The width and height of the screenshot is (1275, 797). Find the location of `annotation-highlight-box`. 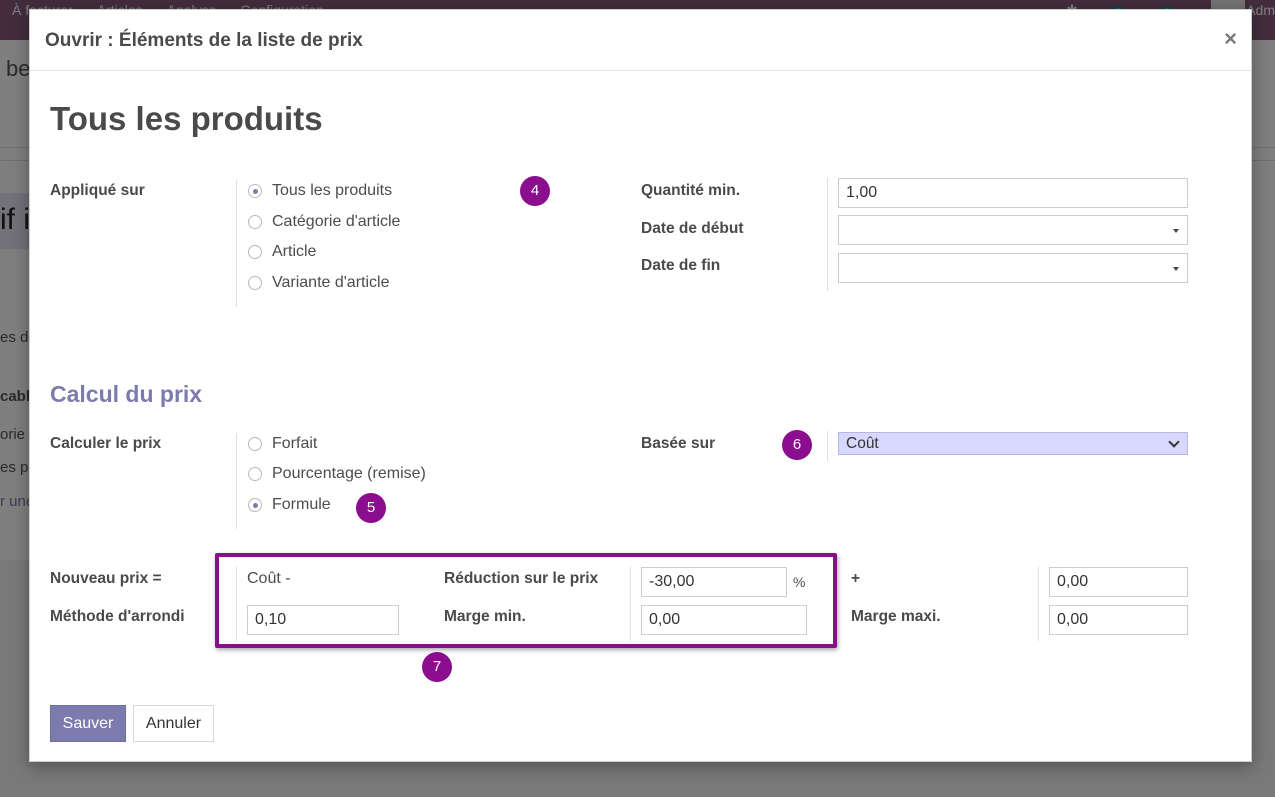

annotation-highlight-box is located at coordinates (526, 600).